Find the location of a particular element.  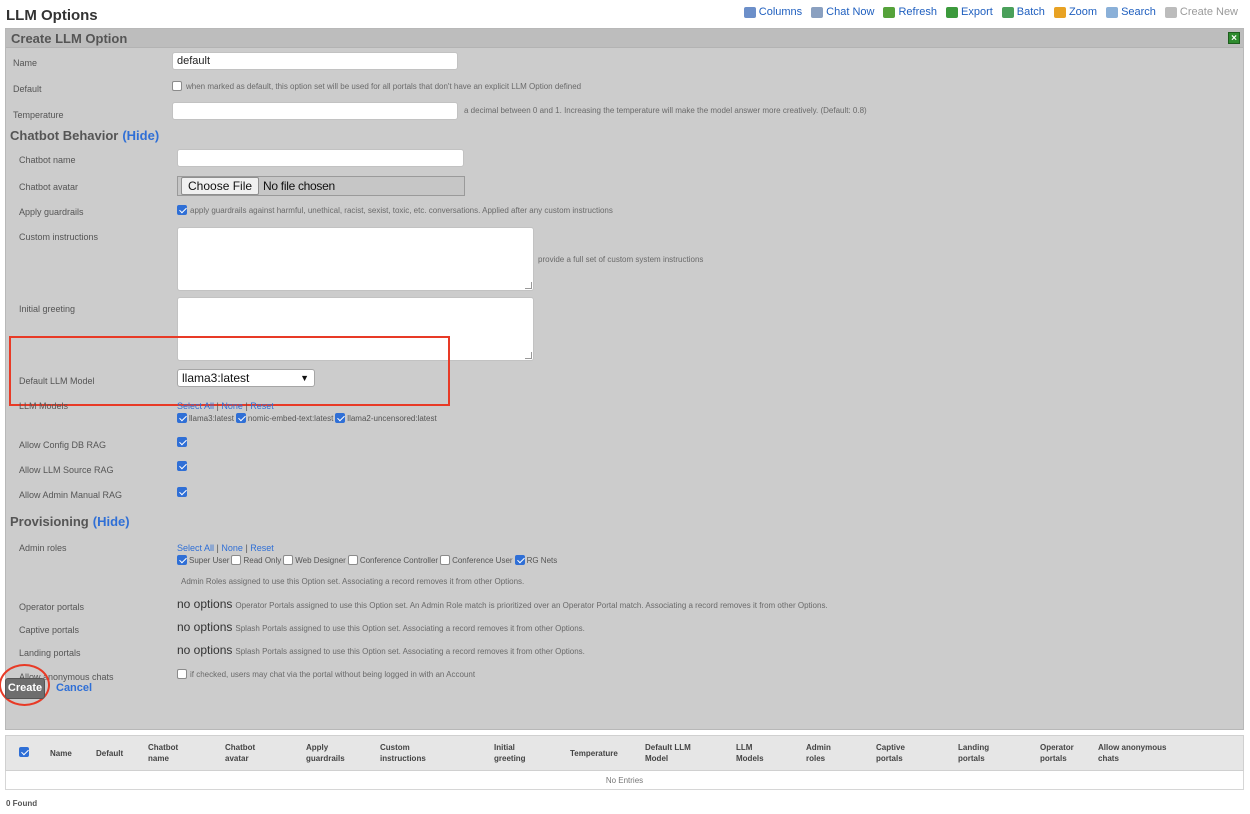

chat-icon is located at coordinates (817, 12).